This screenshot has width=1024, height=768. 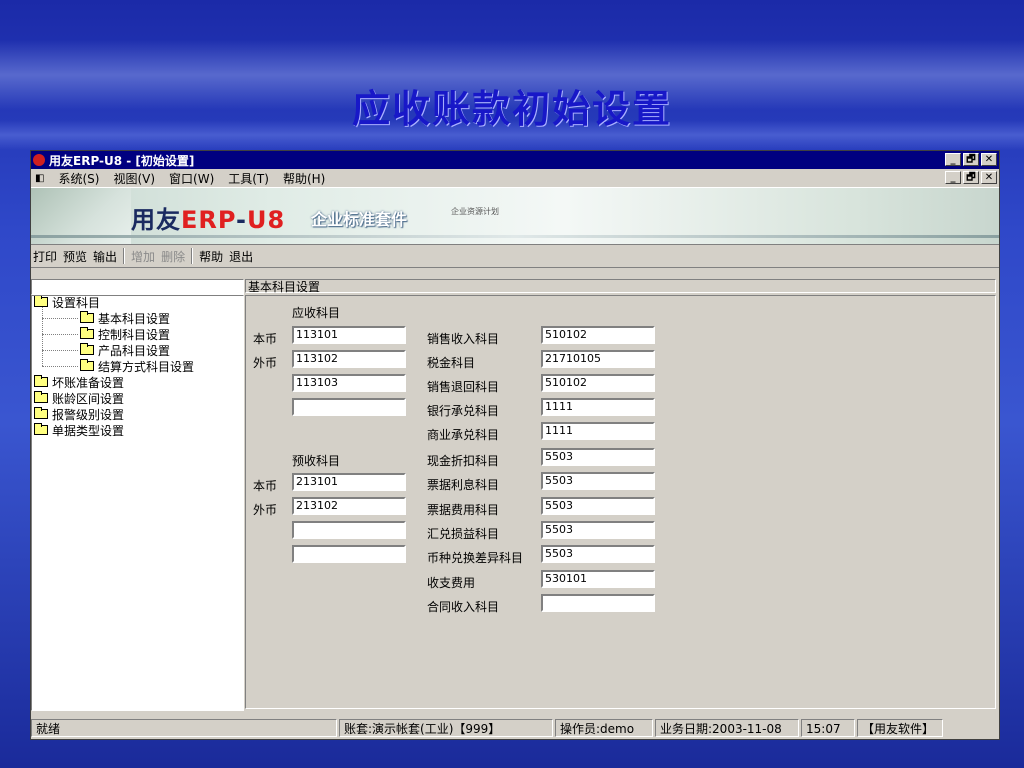 I want to click on folder-open-icon, so click(x=41, y=301).